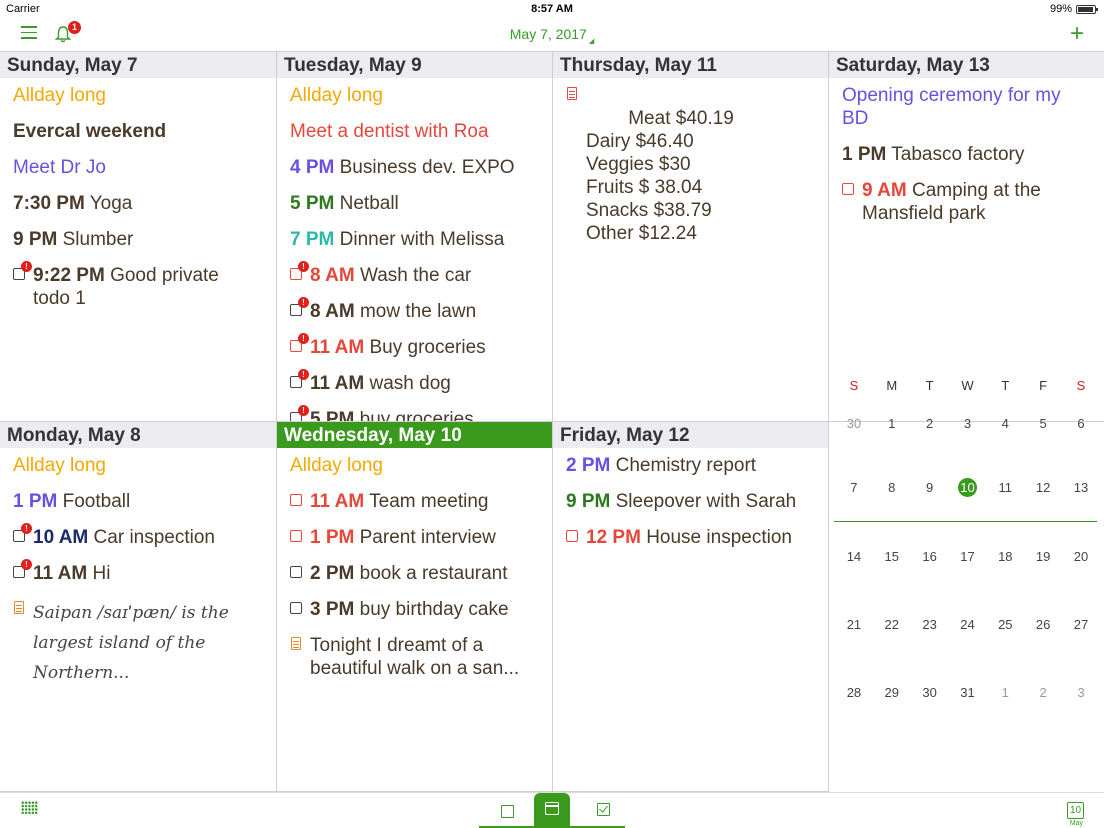 Image resolution: width=1104 pixels, height=828 pixels. Describe the element at coordinates (29, 807) in the screenshot. I see `grid-view-icon` at that location.